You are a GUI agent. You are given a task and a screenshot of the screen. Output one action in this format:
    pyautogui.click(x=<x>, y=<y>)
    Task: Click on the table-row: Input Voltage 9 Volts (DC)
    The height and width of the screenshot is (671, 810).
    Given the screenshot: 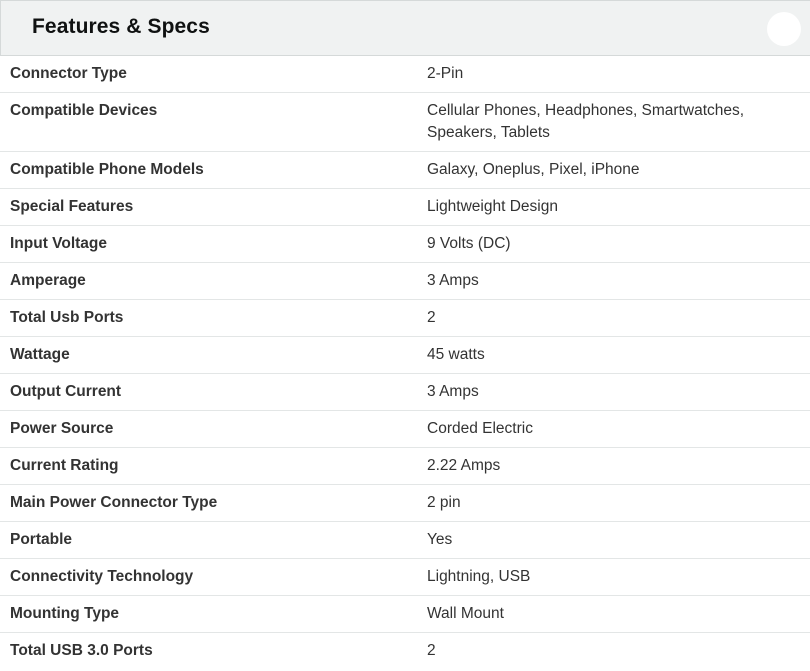 What is the action you would take?
    pyautogui.click(x=405, y=244)
    